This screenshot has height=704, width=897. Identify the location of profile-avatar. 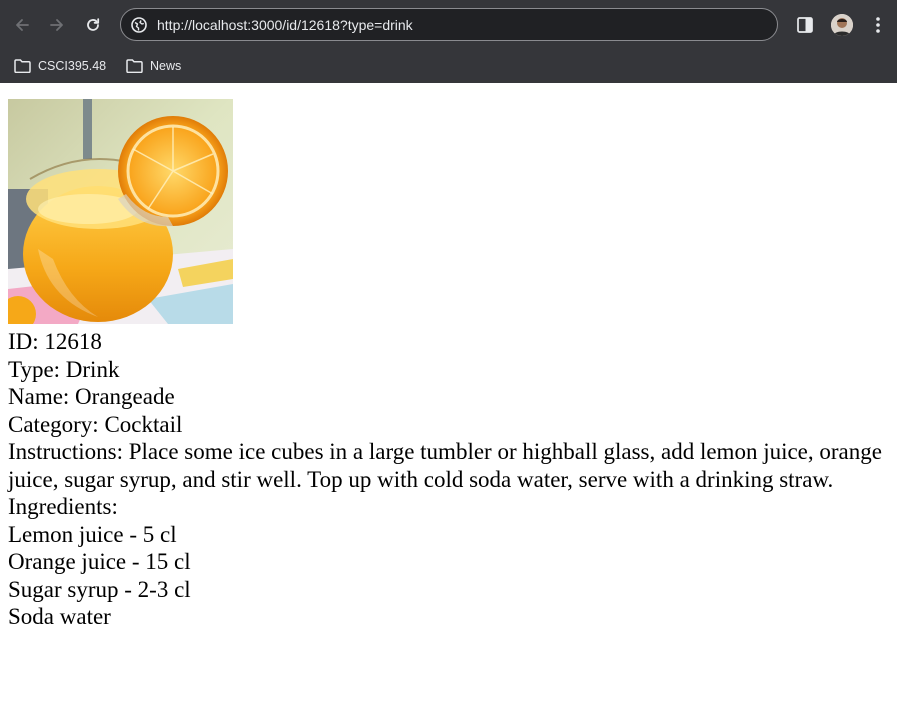
(842, 25).